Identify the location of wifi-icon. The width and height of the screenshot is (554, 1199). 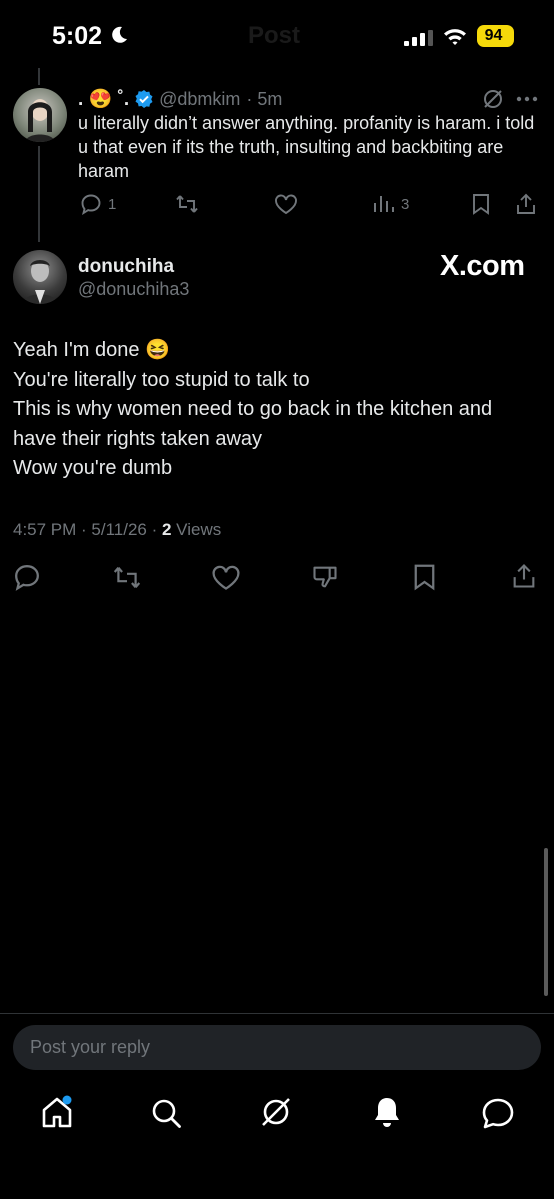
(455, 37).